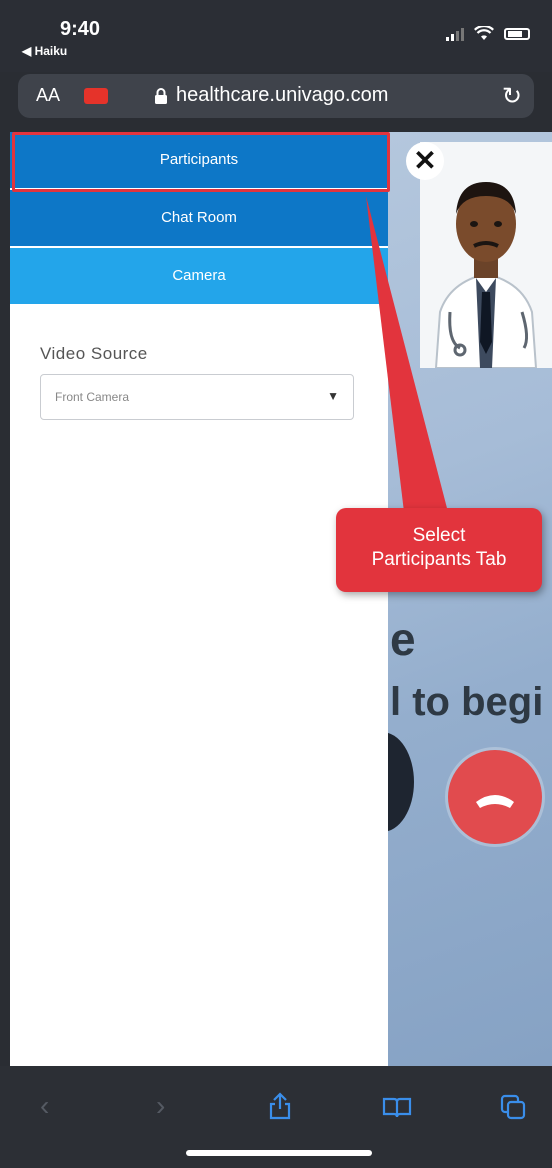 The height and width of the screenshot is (1168, 552). Describe the element at coordinates (279, 1153) in the screenshot. I see `home-indicator` at that location.